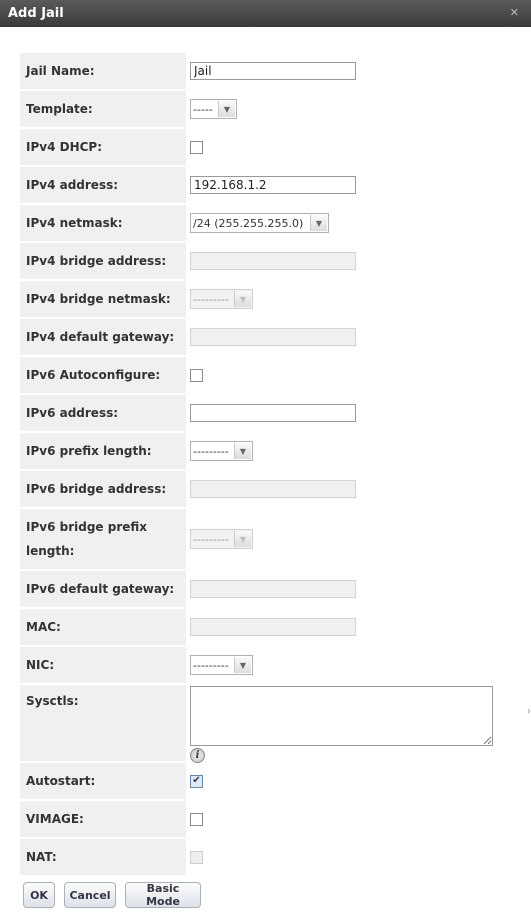  What do you see at coordinates (203, 109) in the screenshot?
I see `template-select-value: -----` at bounding box center [203, 109].